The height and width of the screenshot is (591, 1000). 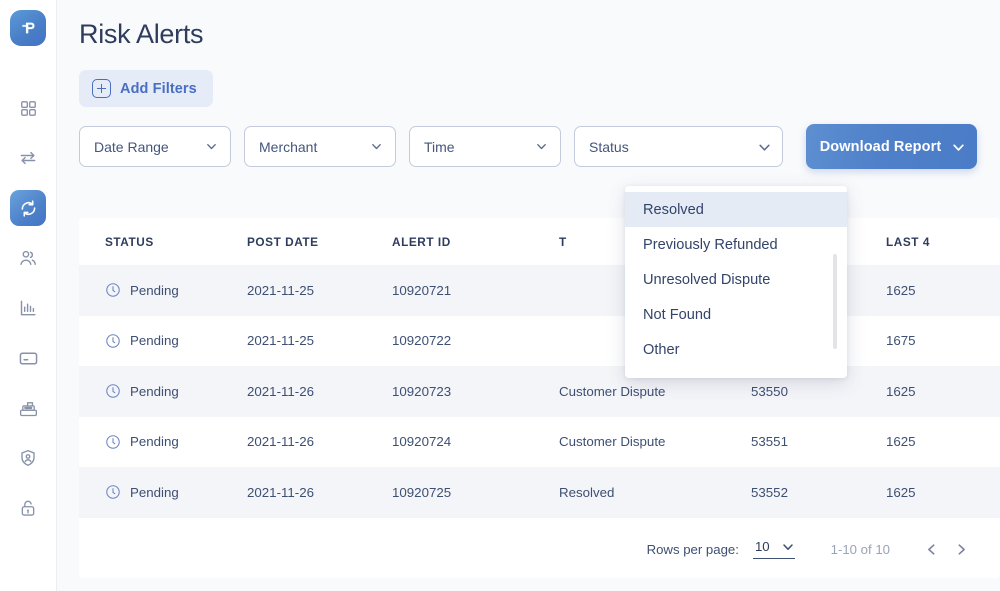 What do you see at coordinates (692, 549) in the screenshot?
I see `rows-per-page-label: Rows per page:` at bounding box center [692, 549].